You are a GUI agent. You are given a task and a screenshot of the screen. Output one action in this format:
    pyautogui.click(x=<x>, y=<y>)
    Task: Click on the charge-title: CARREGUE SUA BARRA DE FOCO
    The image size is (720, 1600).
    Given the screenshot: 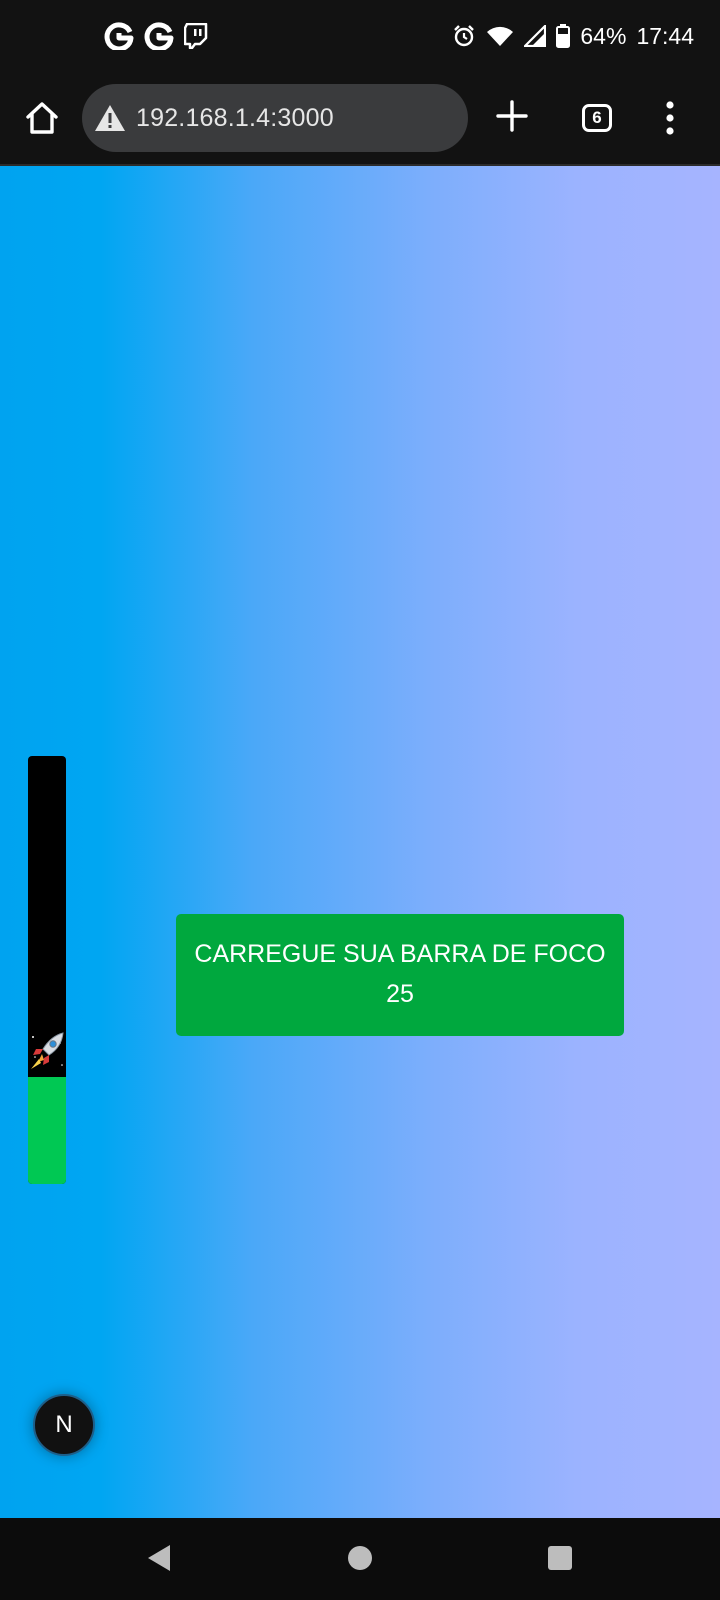 What is the action you would take?
    pyautogui.click(x=400, y=954)
    